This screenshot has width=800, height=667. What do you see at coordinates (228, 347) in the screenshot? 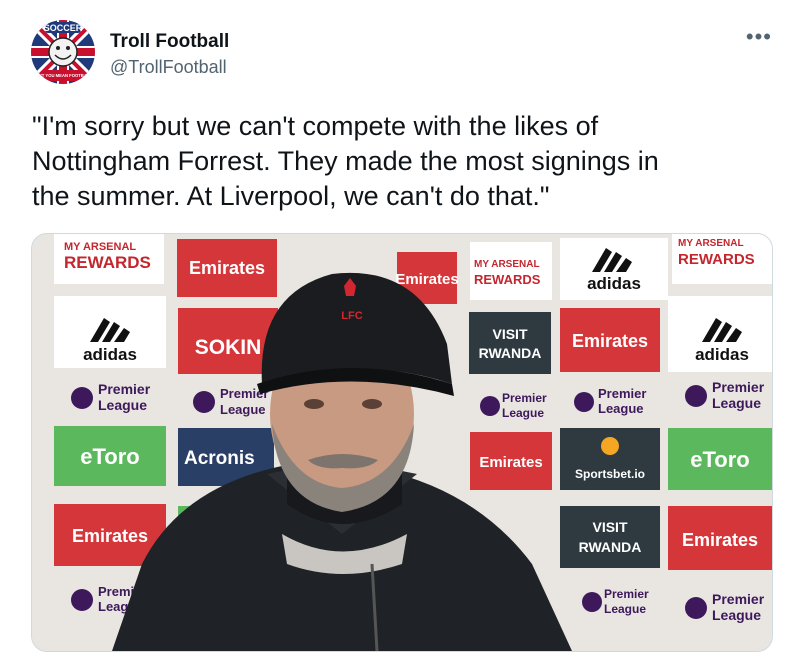
I see `svg-text: SOKIN` at bounding box center [228, 347].